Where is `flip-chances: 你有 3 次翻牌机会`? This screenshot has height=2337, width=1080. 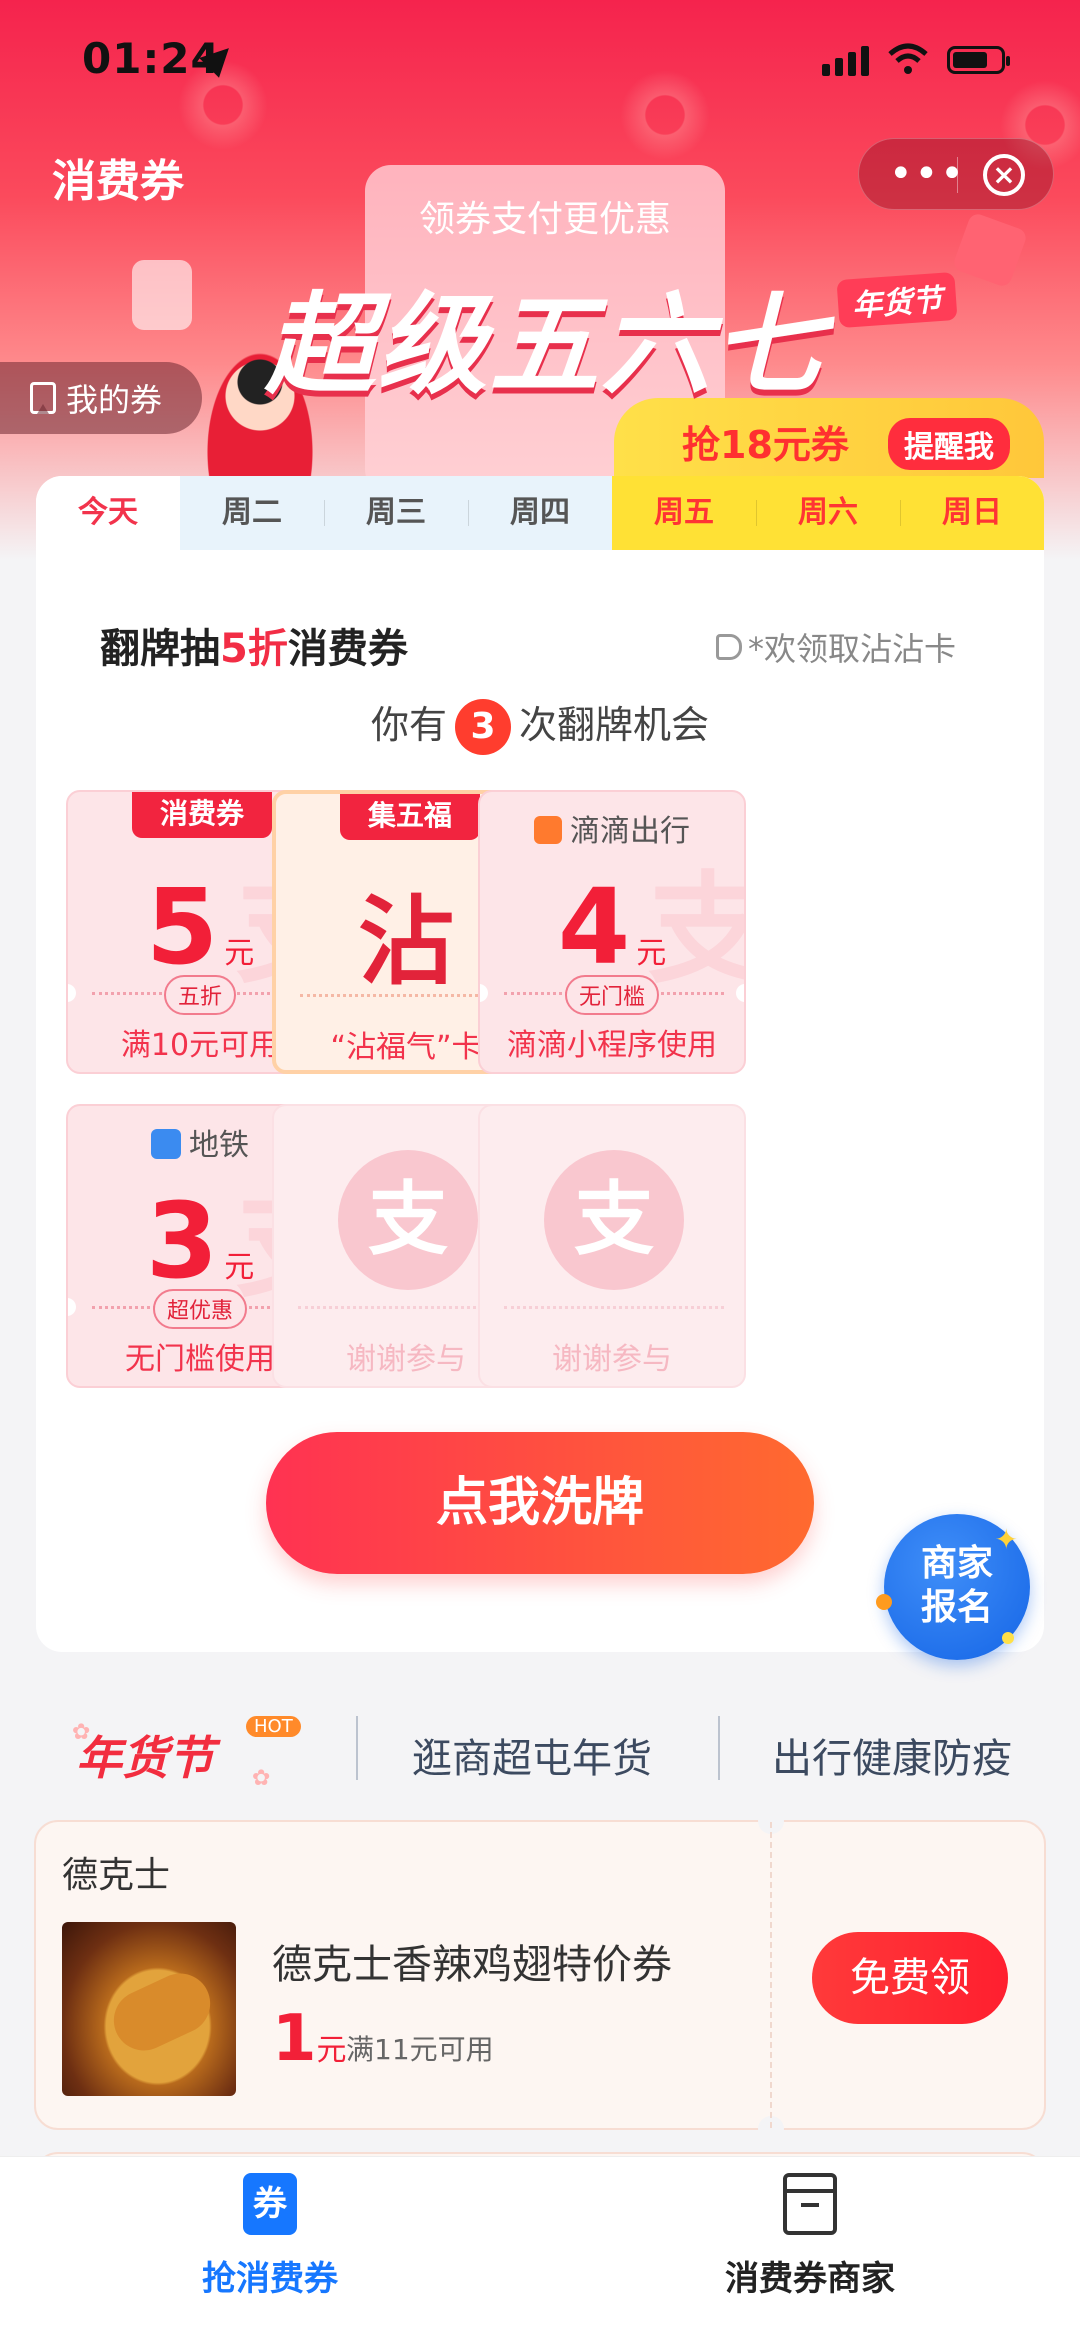
flip-chances: 你有 3 次翻牌机会 is located at coordinates (540, 724).